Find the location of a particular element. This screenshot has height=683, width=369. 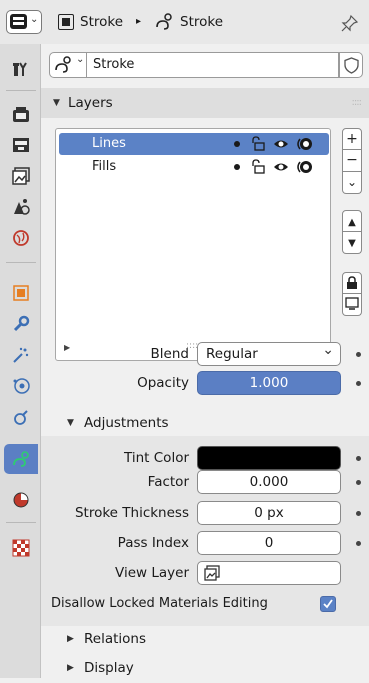

layers-panel-header: ▼ Layers :::: is located at coordinates (205, 103).